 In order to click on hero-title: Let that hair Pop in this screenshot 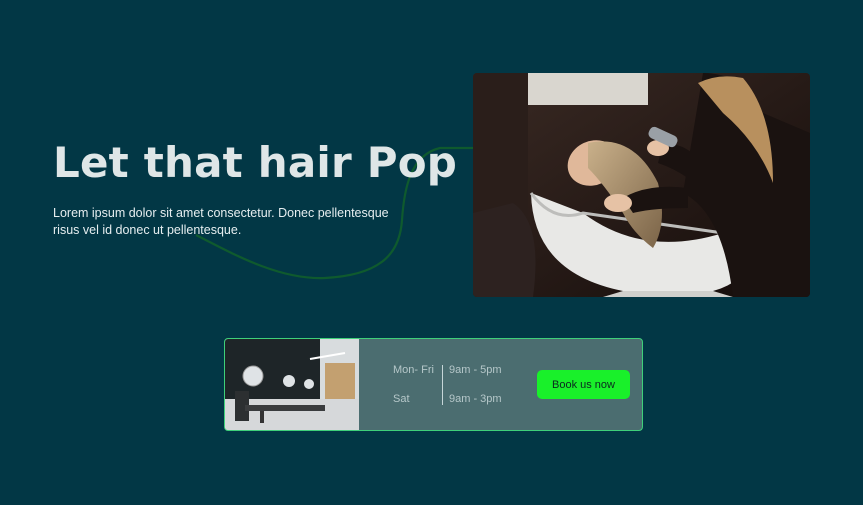, I will do `click(255, 162)`.